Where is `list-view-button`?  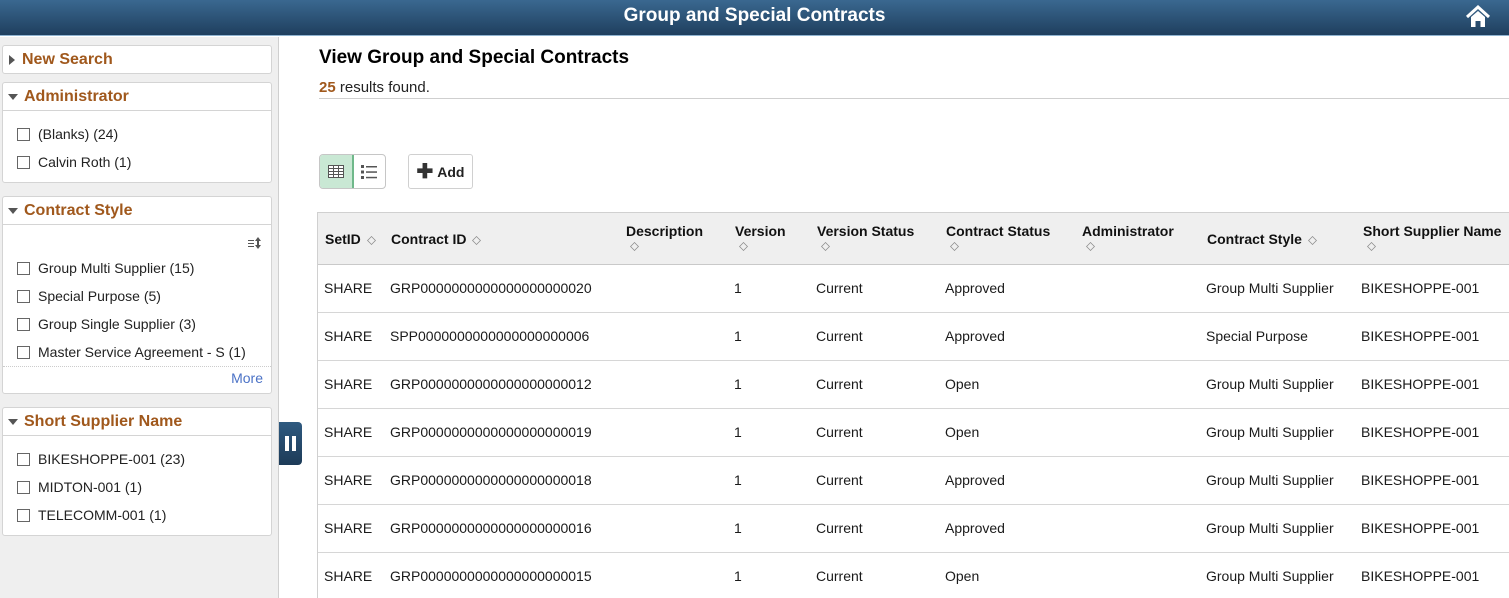 list-view-button is located at coordinates (369, 171).